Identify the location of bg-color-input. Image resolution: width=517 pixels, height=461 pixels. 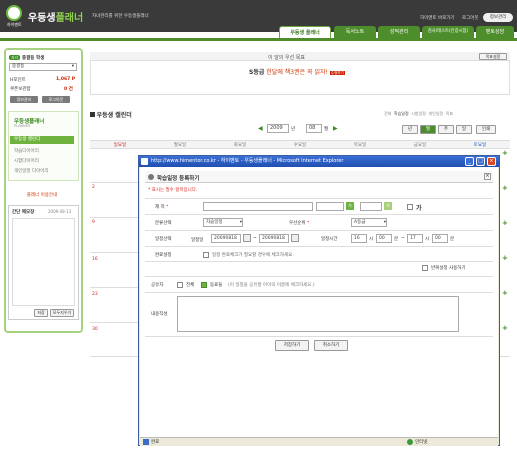
(371, 206).